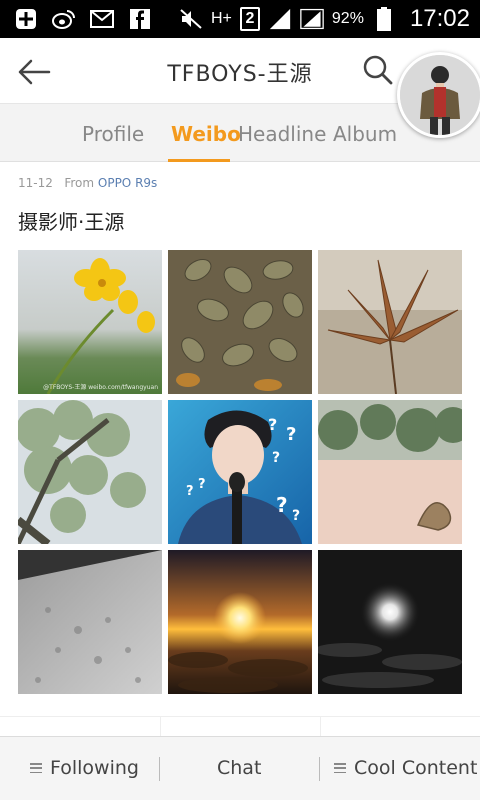 The image size is (480, 800). I want to click on bottom-bar: Following Chat Cool Content, so click(240, 768).